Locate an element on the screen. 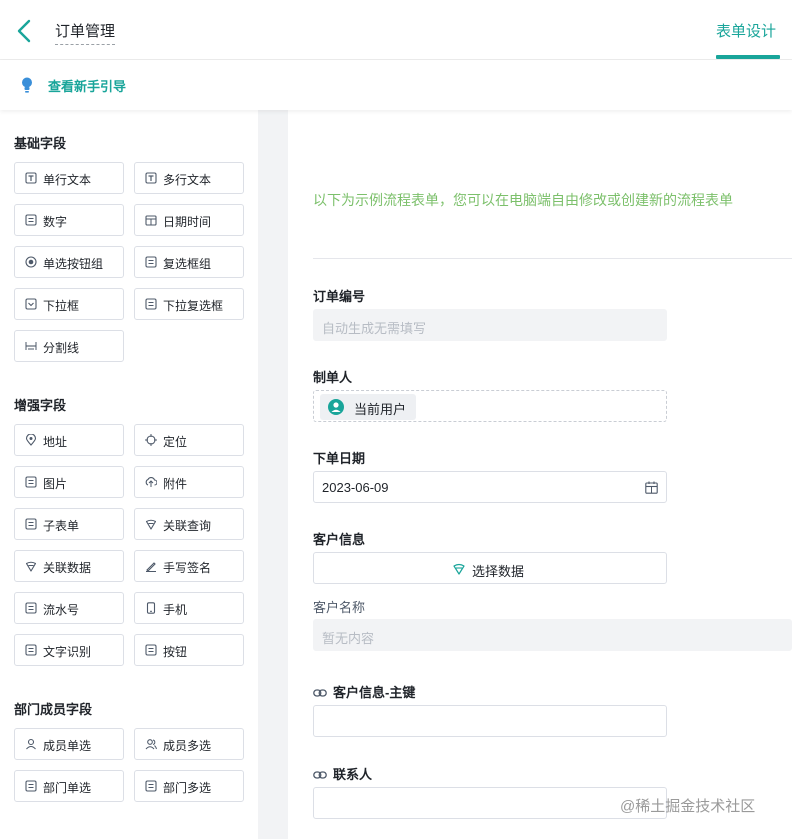  palette-field-button: 复选框组 is located at coordinates (189, 262).